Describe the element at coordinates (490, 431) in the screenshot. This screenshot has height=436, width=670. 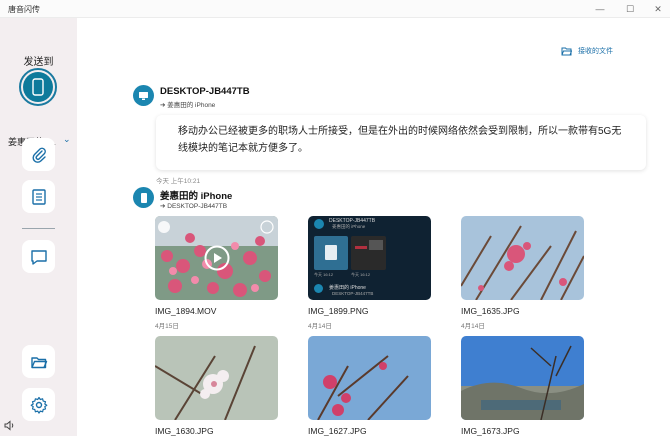
I see `file-name: IMG_1673.JPG` at that location.